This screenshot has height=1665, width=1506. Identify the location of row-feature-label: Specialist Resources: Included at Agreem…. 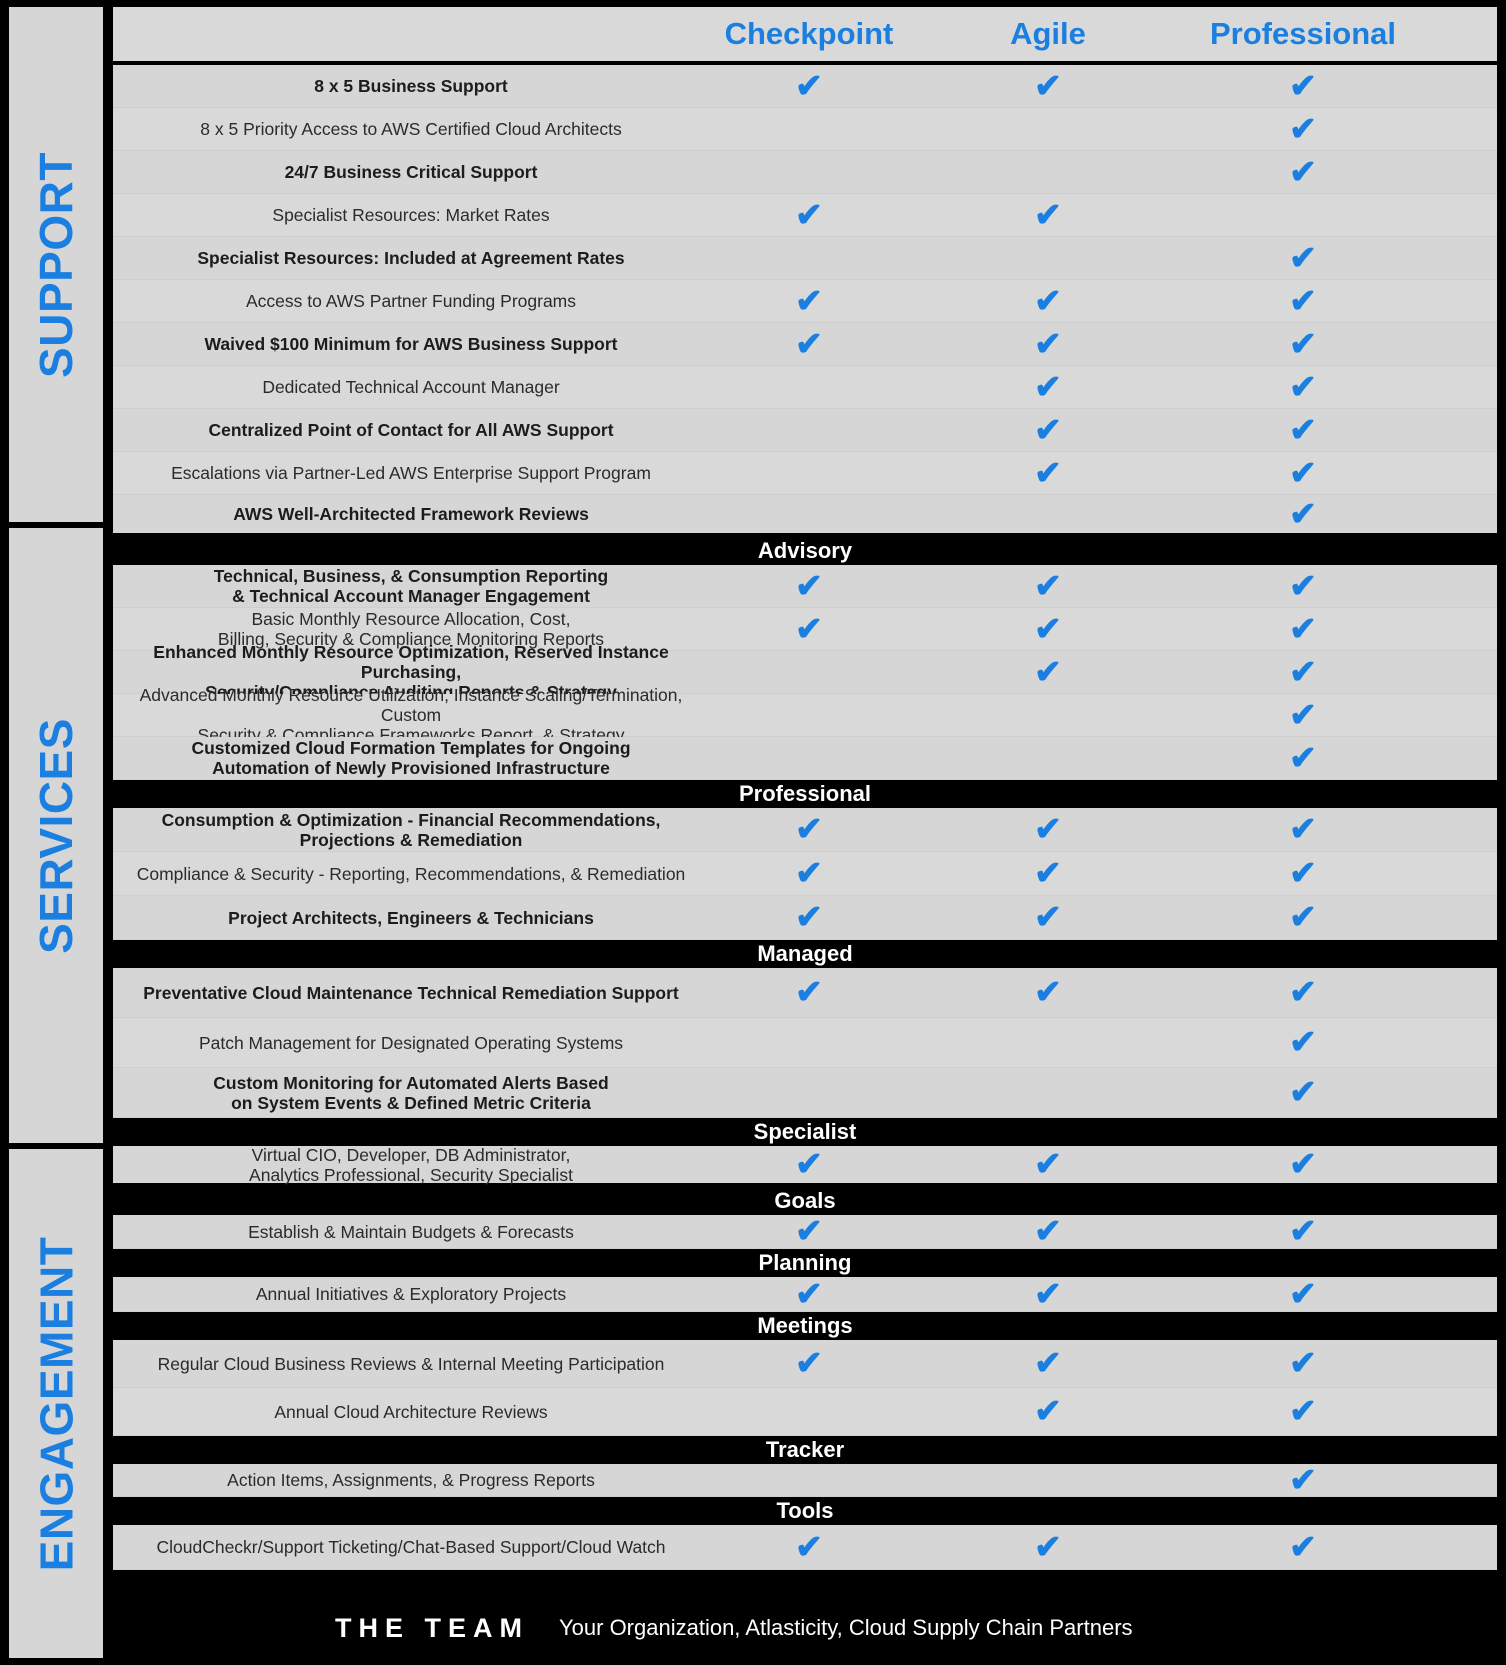
(411, 258).